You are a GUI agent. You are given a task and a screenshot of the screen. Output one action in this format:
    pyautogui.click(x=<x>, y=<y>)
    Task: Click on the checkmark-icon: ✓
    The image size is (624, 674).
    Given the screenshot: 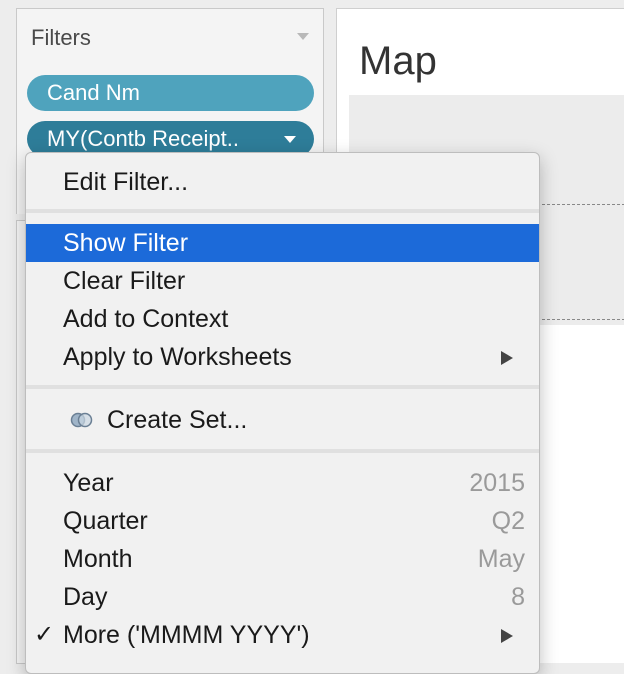 What is the action you would take?
    pyautogui.click(x=44, y=634)
    